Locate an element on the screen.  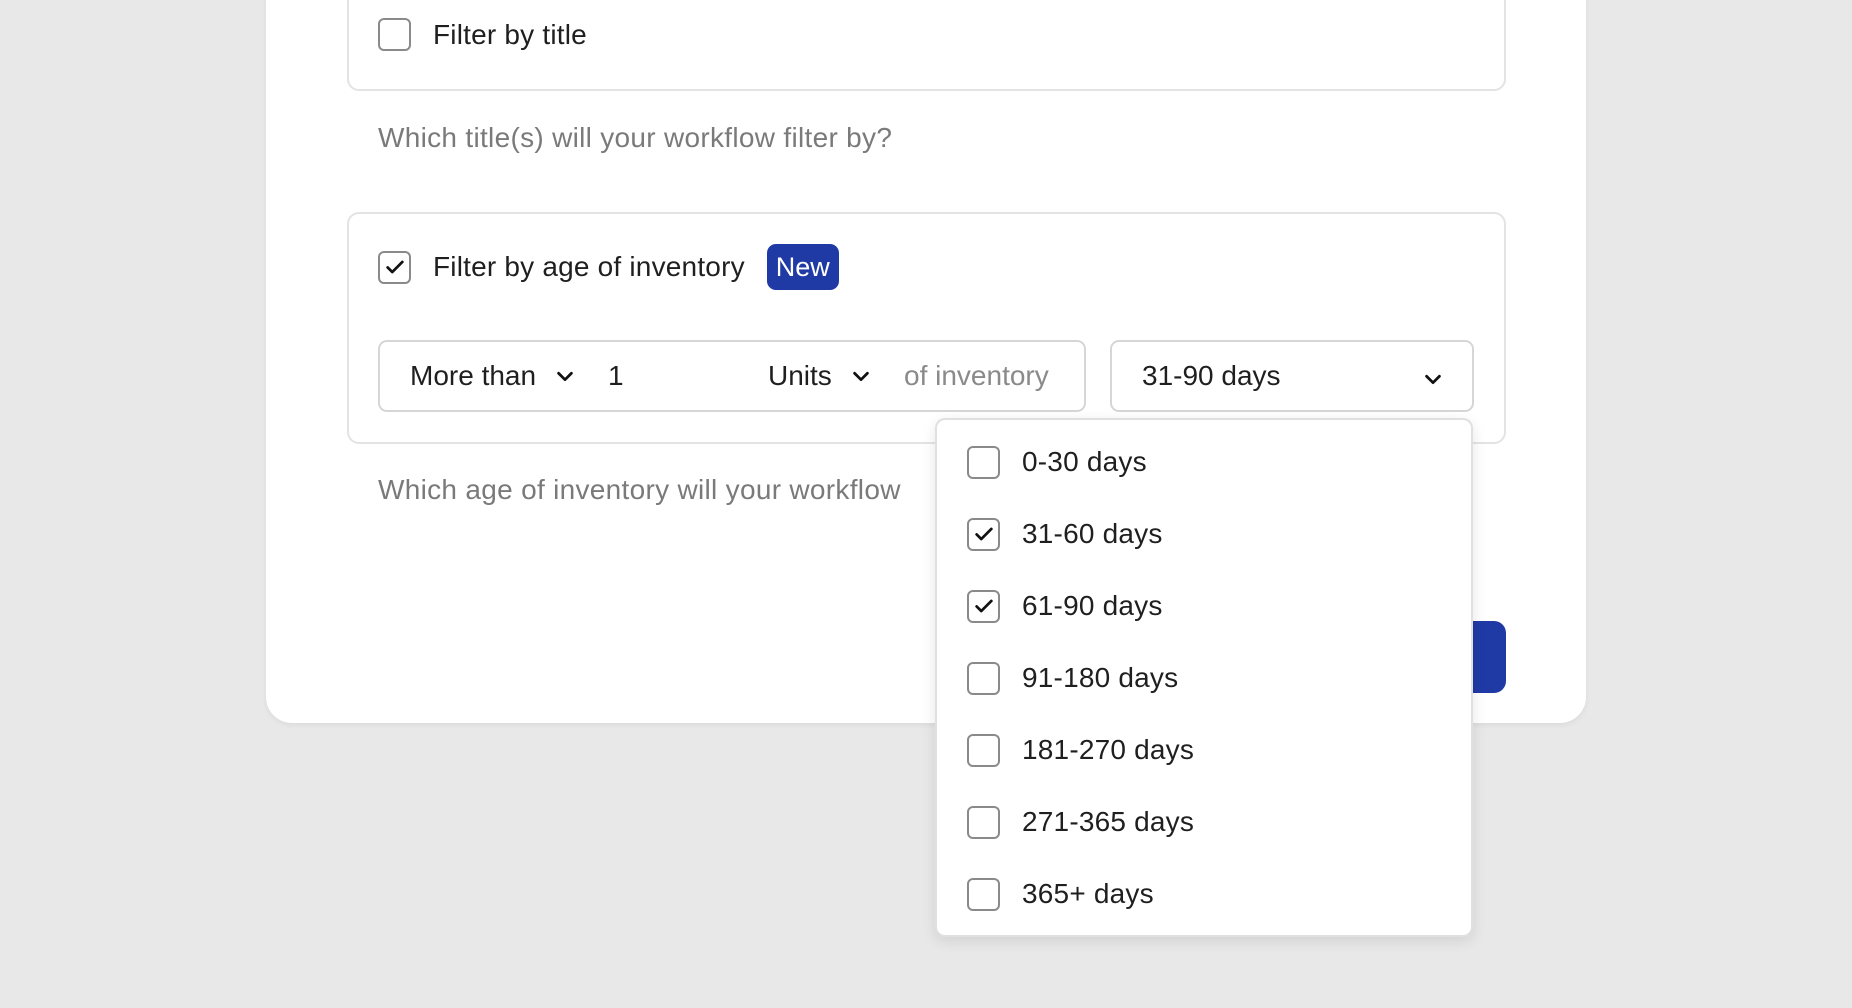
inventory-suffix: of inventory is located at coordinates (976, 376).